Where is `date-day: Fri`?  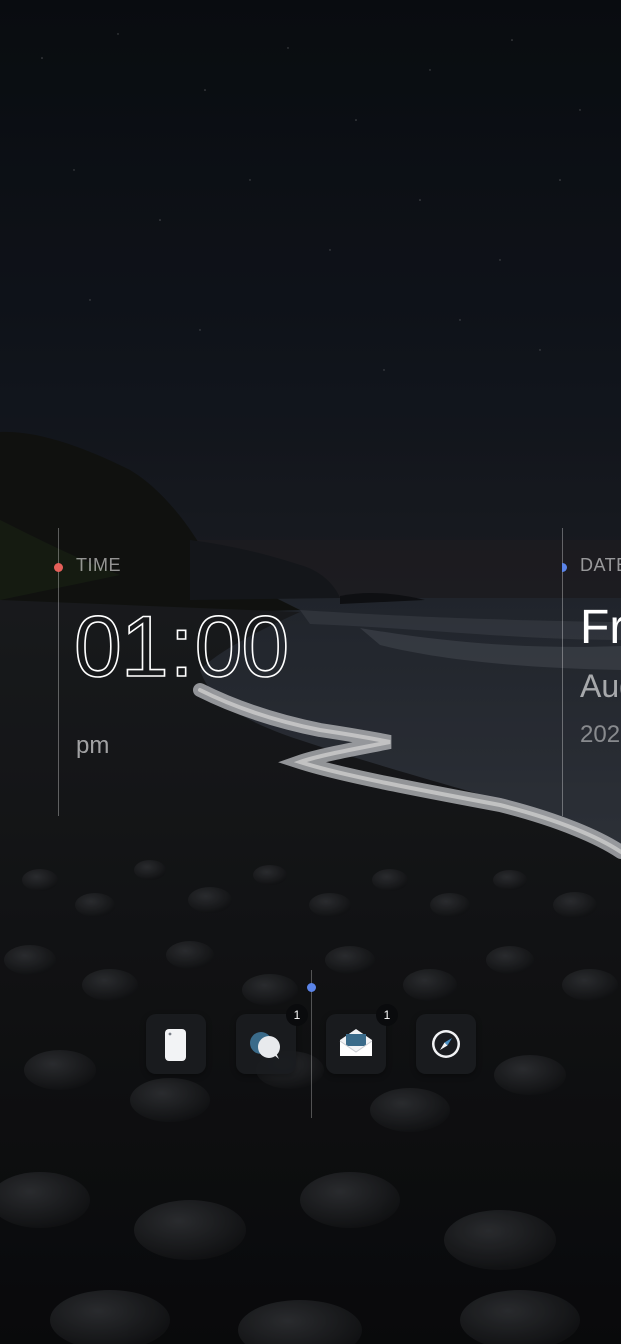
date-day: Fri is located at coordinates (600, 627).